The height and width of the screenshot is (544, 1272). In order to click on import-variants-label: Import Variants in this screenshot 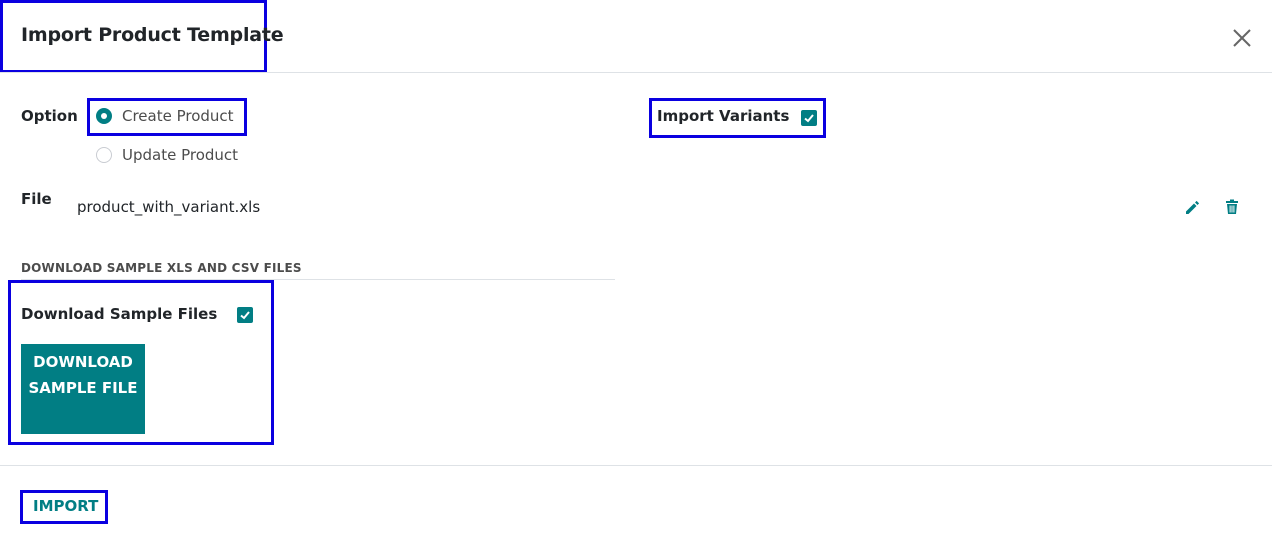, I will do `click(723, 116)`.